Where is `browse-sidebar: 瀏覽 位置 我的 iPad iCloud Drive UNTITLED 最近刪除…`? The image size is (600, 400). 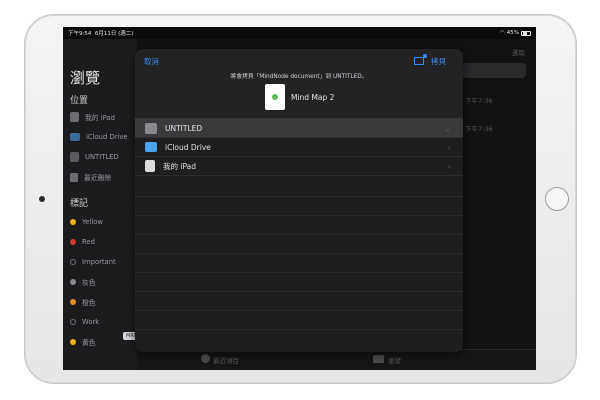
browse-sidebar: 瀏覽 位置 我的 iPad iCloud Drive UNTITLED 最近刪除… is located at coordinates (100, 204).